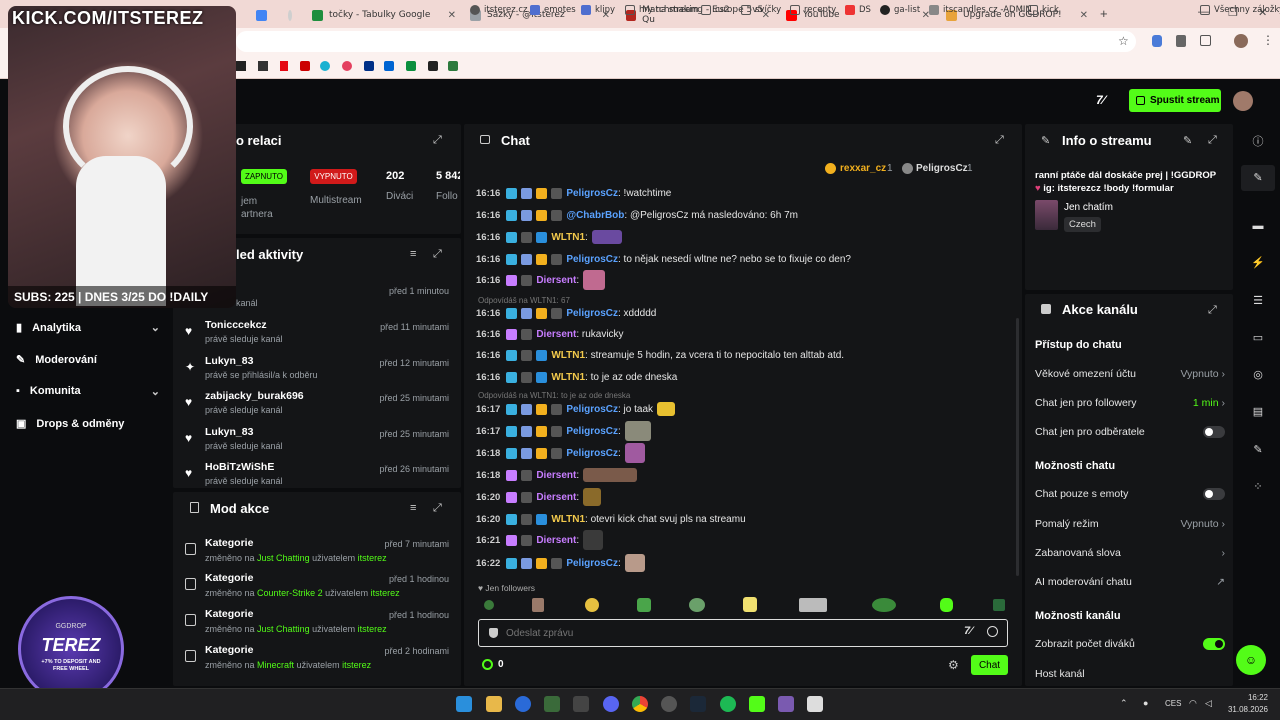  Describe the element at coordinates (1130, 374) in the screenshot. I see `age-restriction-row: Věkové omezení účtu Vypnuto ›` at that location.